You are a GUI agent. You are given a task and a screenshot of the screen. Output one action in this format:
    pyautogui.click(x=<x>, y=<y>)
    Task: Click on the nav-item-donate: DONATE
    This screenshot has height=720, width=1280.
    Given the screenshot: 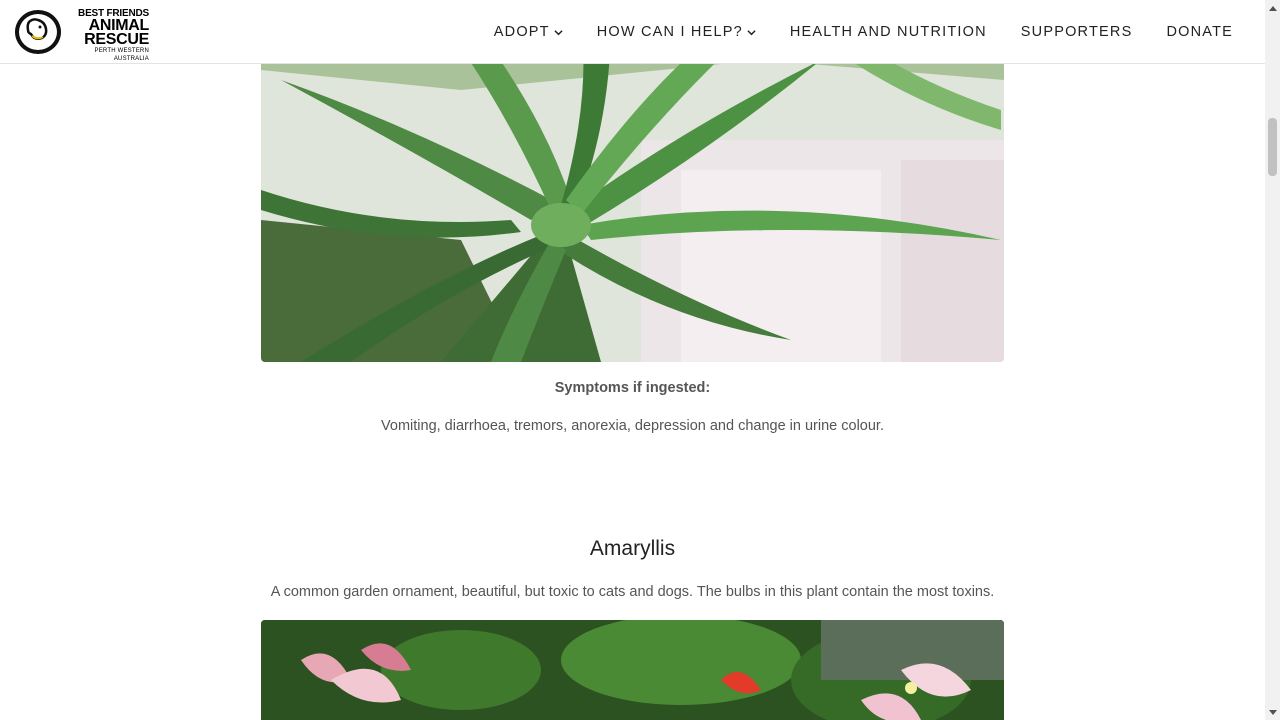 What is the action you would take?
    pyautogui.click(x=1199, y=32)
    